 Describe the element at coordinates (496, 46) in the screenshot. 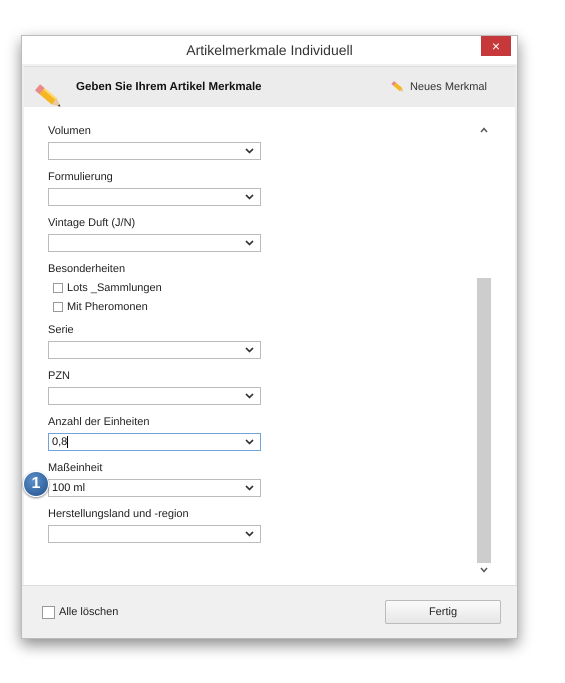

I see `close-button: ×` at that location.